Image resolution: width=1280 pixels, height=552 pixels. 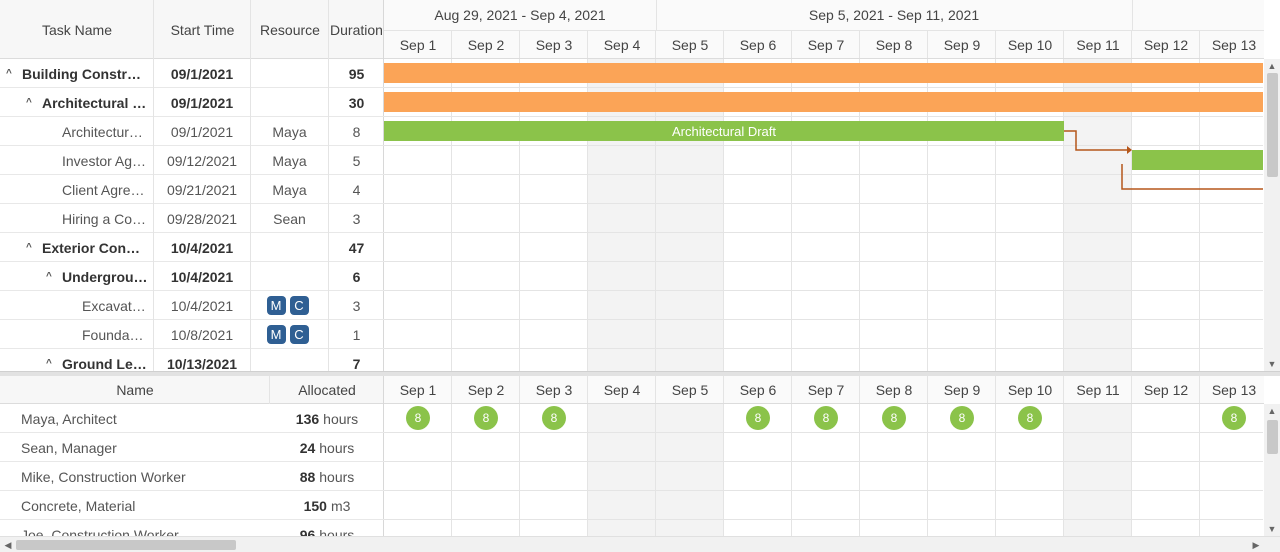 I want to click on duration-cell: 6, so click(x=356, y=276).